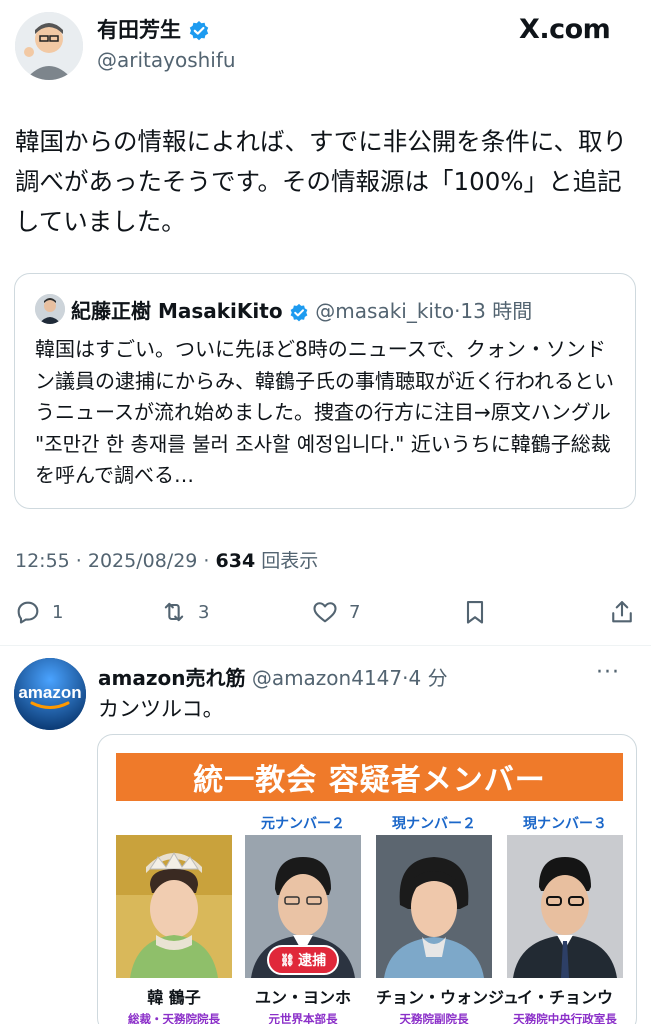  Describe the element at coordinates (174, 823) in the screenshot. I see `member-rank` at that location.